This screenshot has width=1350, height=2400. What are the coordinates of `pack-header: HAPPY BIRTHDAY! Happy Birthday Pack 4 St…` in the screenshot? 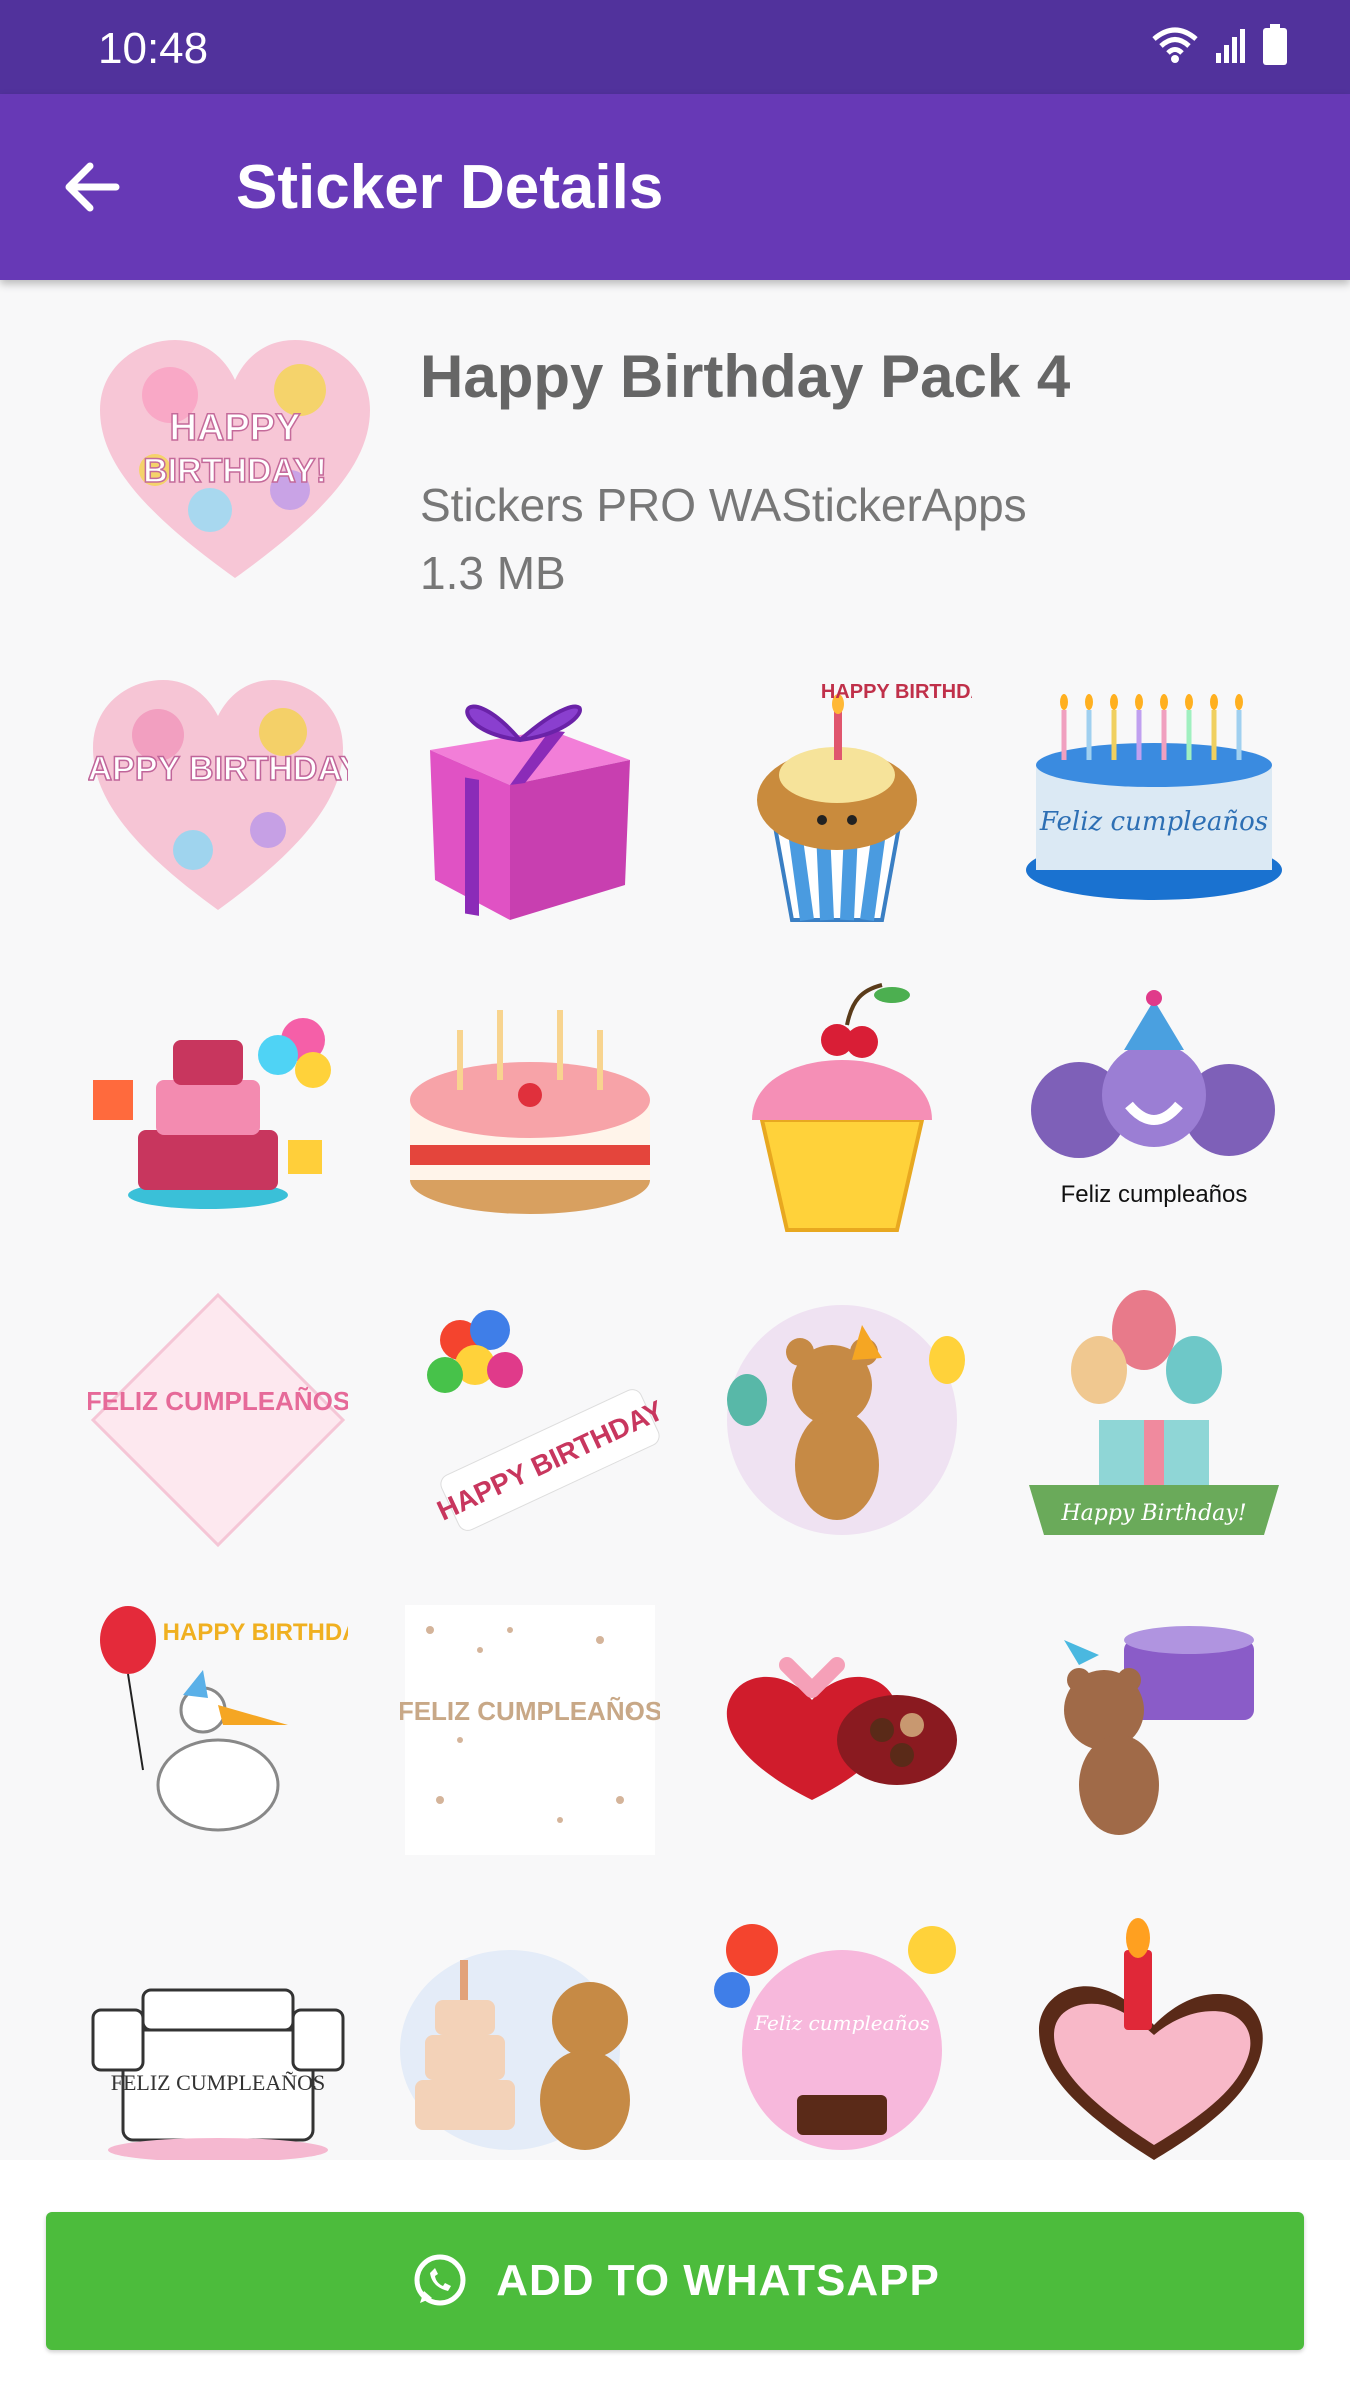 It's located at (675, 465).